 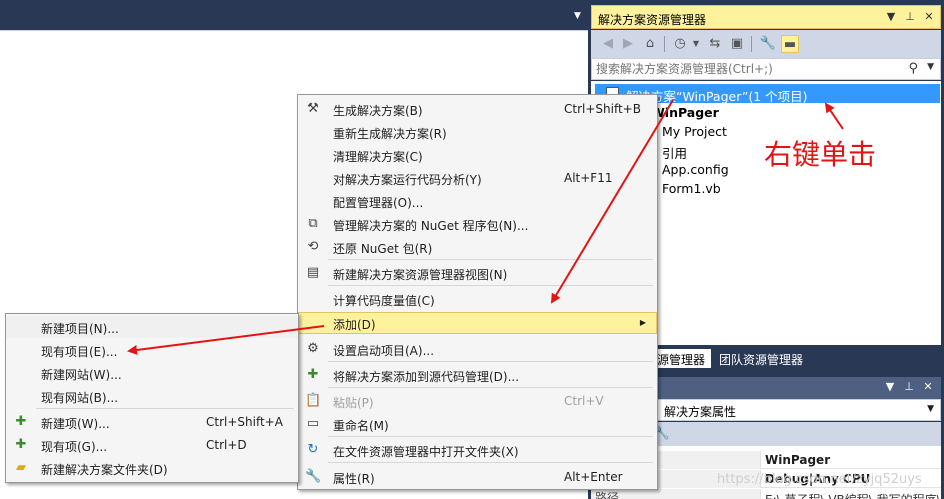 I want to click on arrow-to-existing-project, so click(x=226, y=340).